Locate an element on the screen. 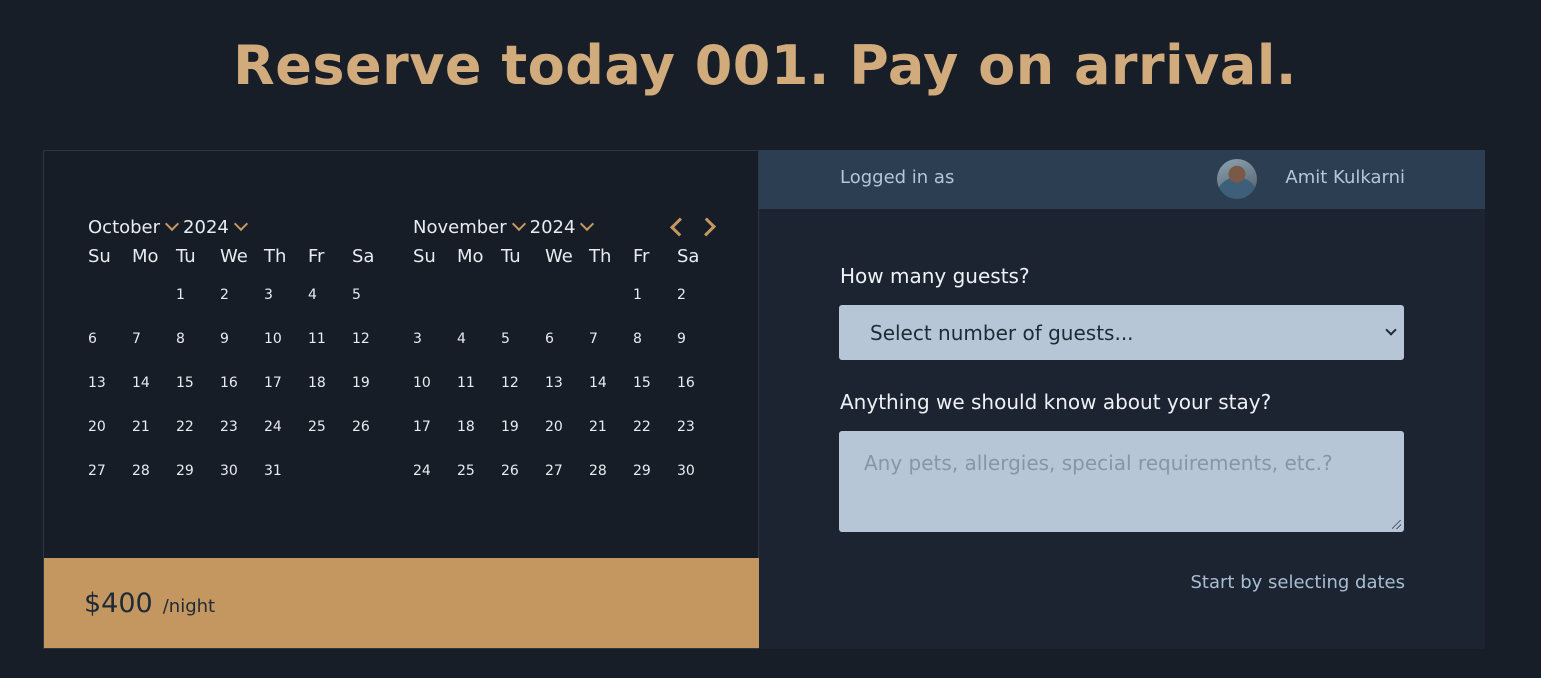  month-select: October is located at coordinates (124, 227).